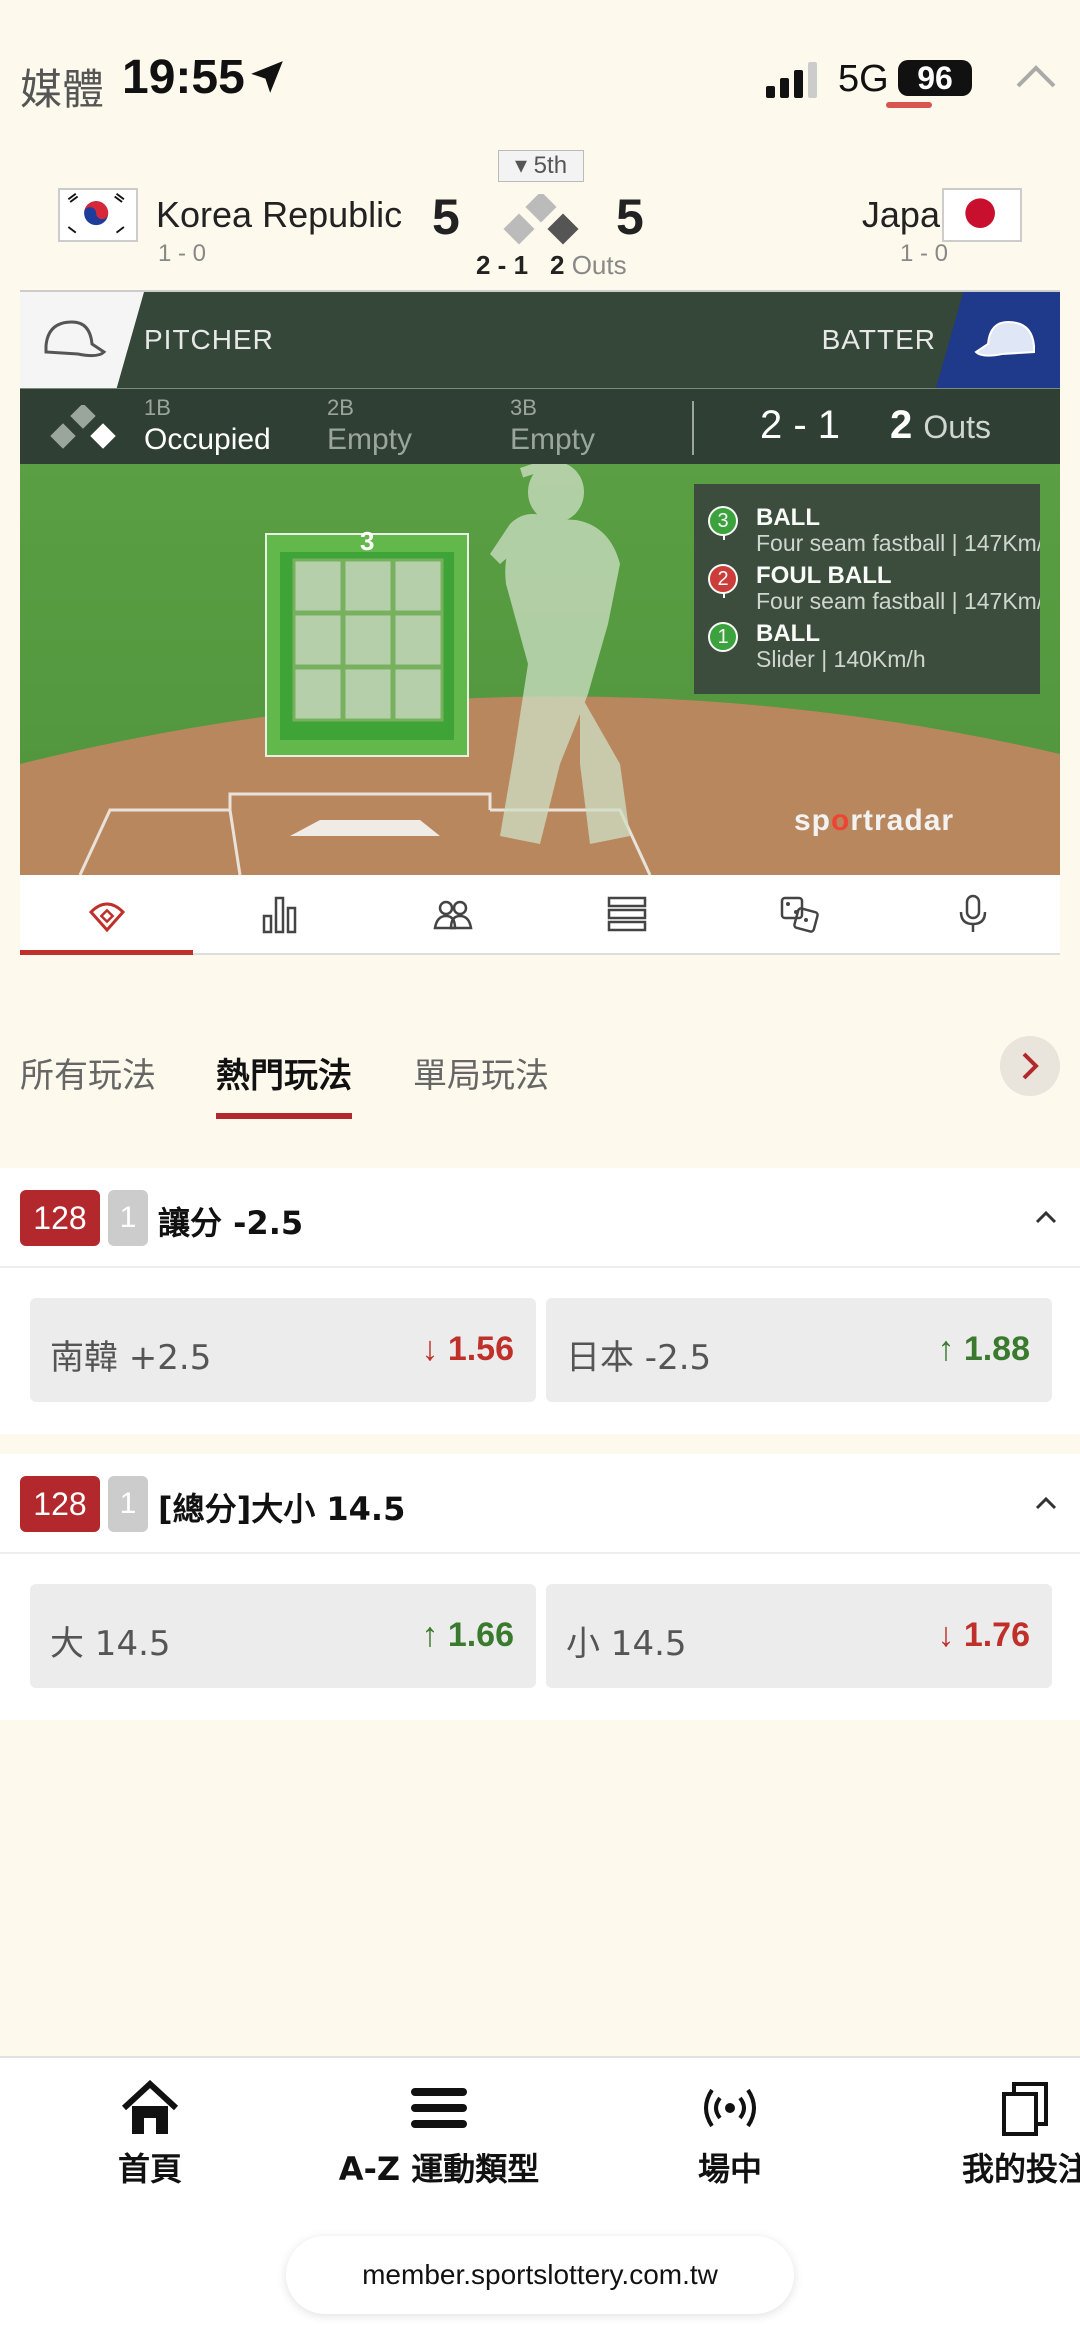 The width and height of the screenshot is (1080, 2347). I want to click on header-outs: 2 Outs, so click(588, 265).